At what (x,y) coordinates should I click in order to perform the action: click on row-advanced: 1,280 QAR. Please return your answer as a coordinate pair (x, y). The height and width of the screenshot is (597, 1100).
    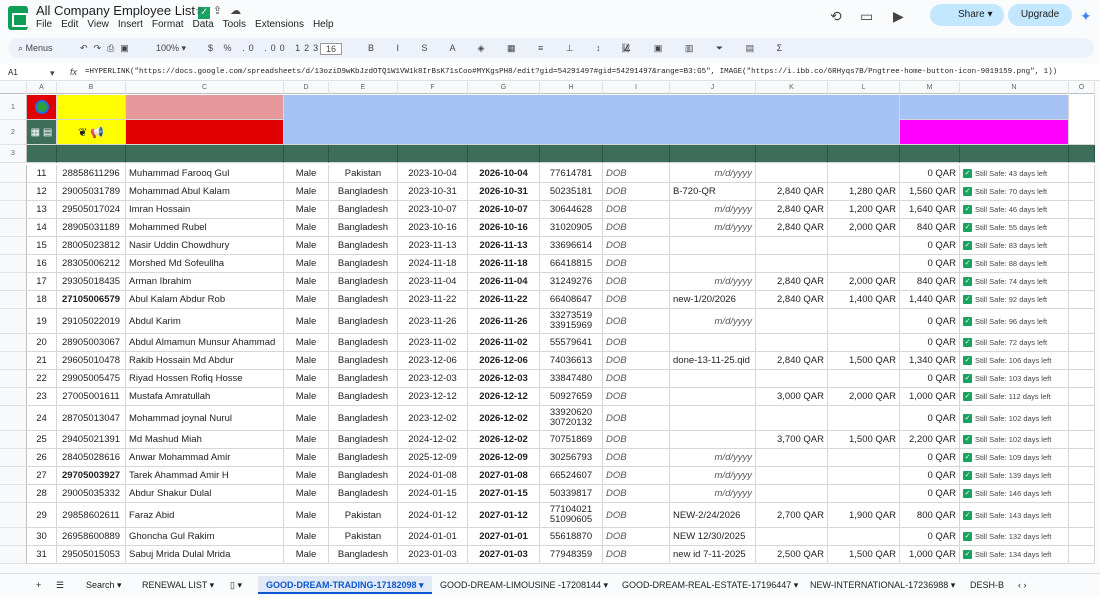
    Looking at the image, I should click on (864, 192).